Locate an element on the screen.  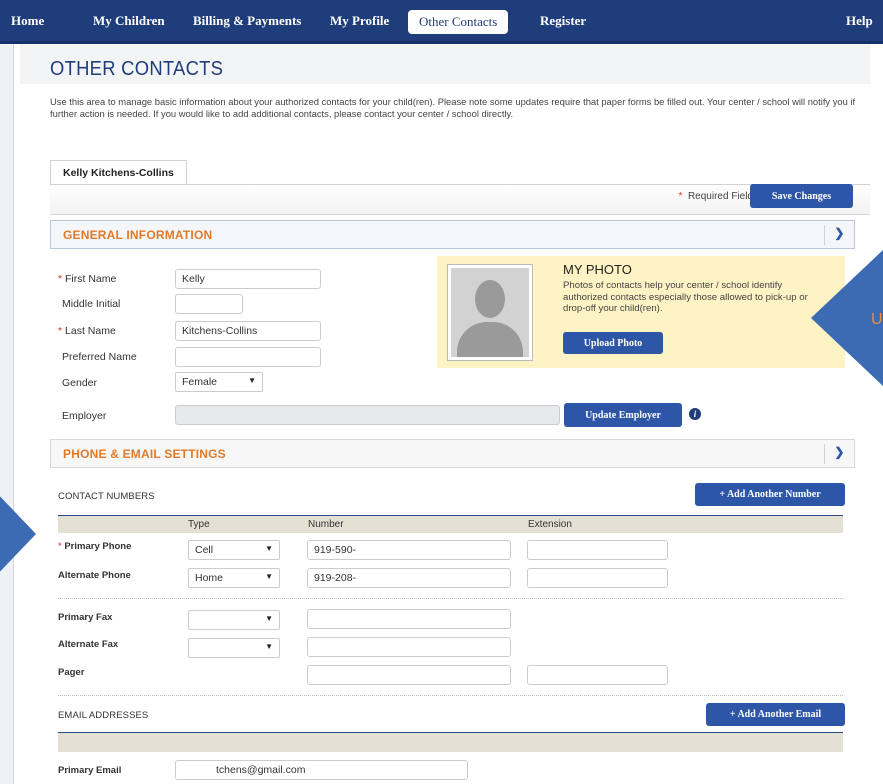
add-another-number-button: + Add Another Number is located at coordinates (770, 494).